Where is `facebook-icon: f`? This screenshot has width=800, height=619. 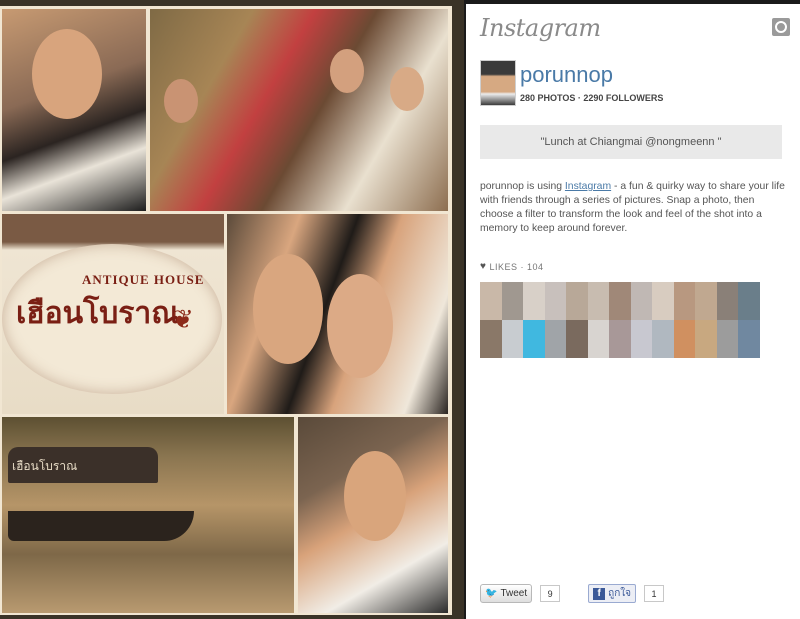 facebook-icon: f is located at coordinates (599, 593).